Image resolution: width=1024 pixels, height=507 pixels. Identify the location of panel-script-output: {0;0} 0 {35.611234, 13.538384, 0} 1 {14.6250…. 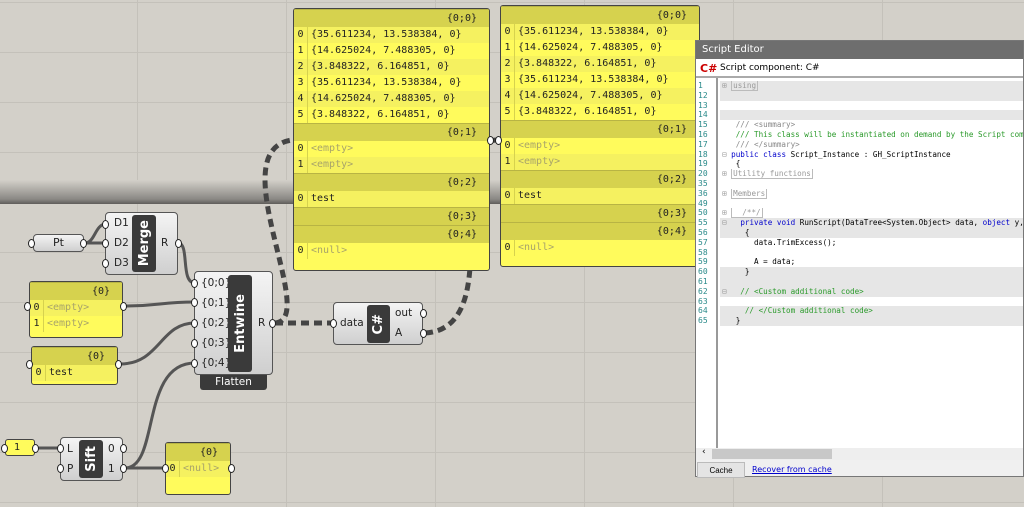
(600, 136).